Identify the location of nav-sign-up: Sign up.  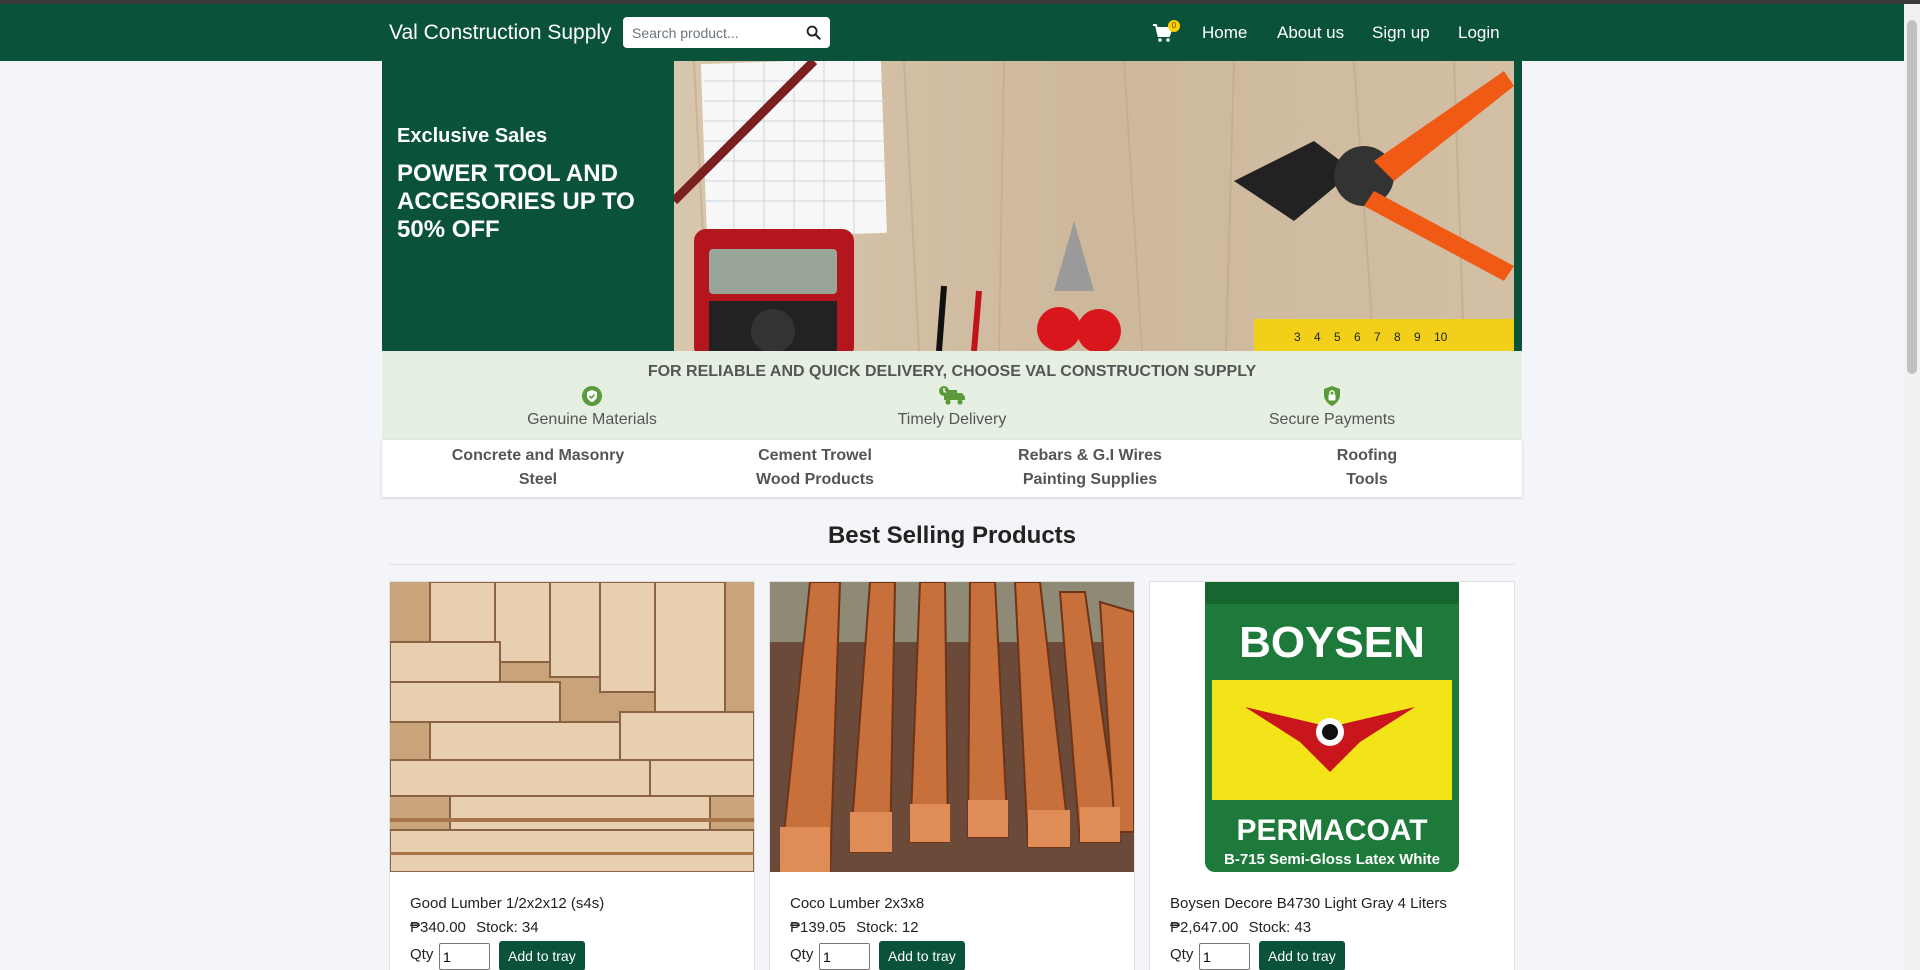
(1401, 33).